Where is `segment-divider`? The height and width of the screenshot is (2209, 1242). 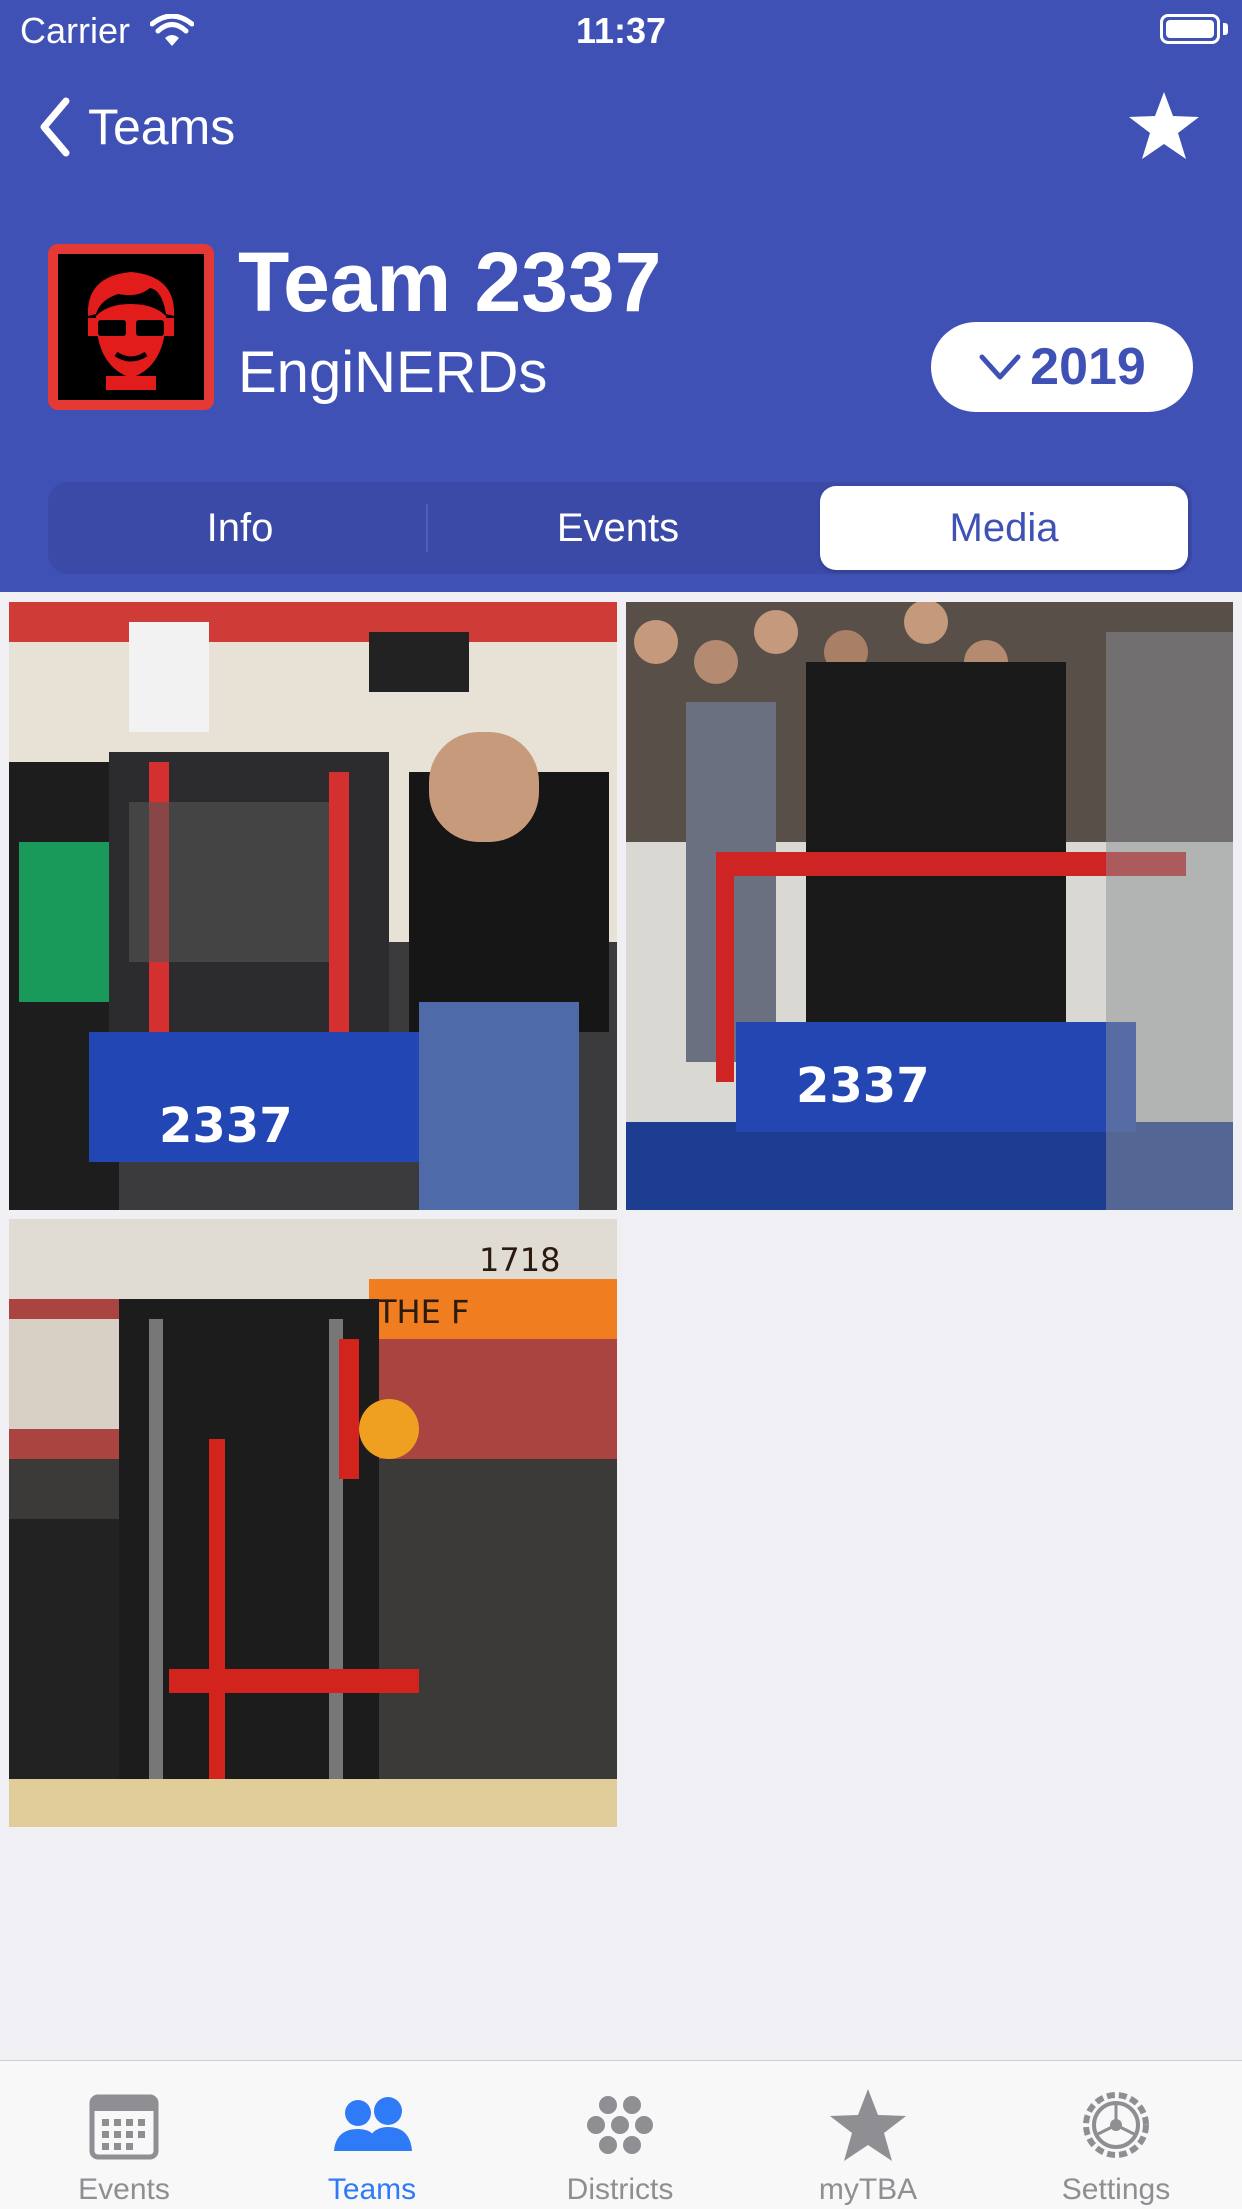
segment-divider is located at coordinates (427, 528).